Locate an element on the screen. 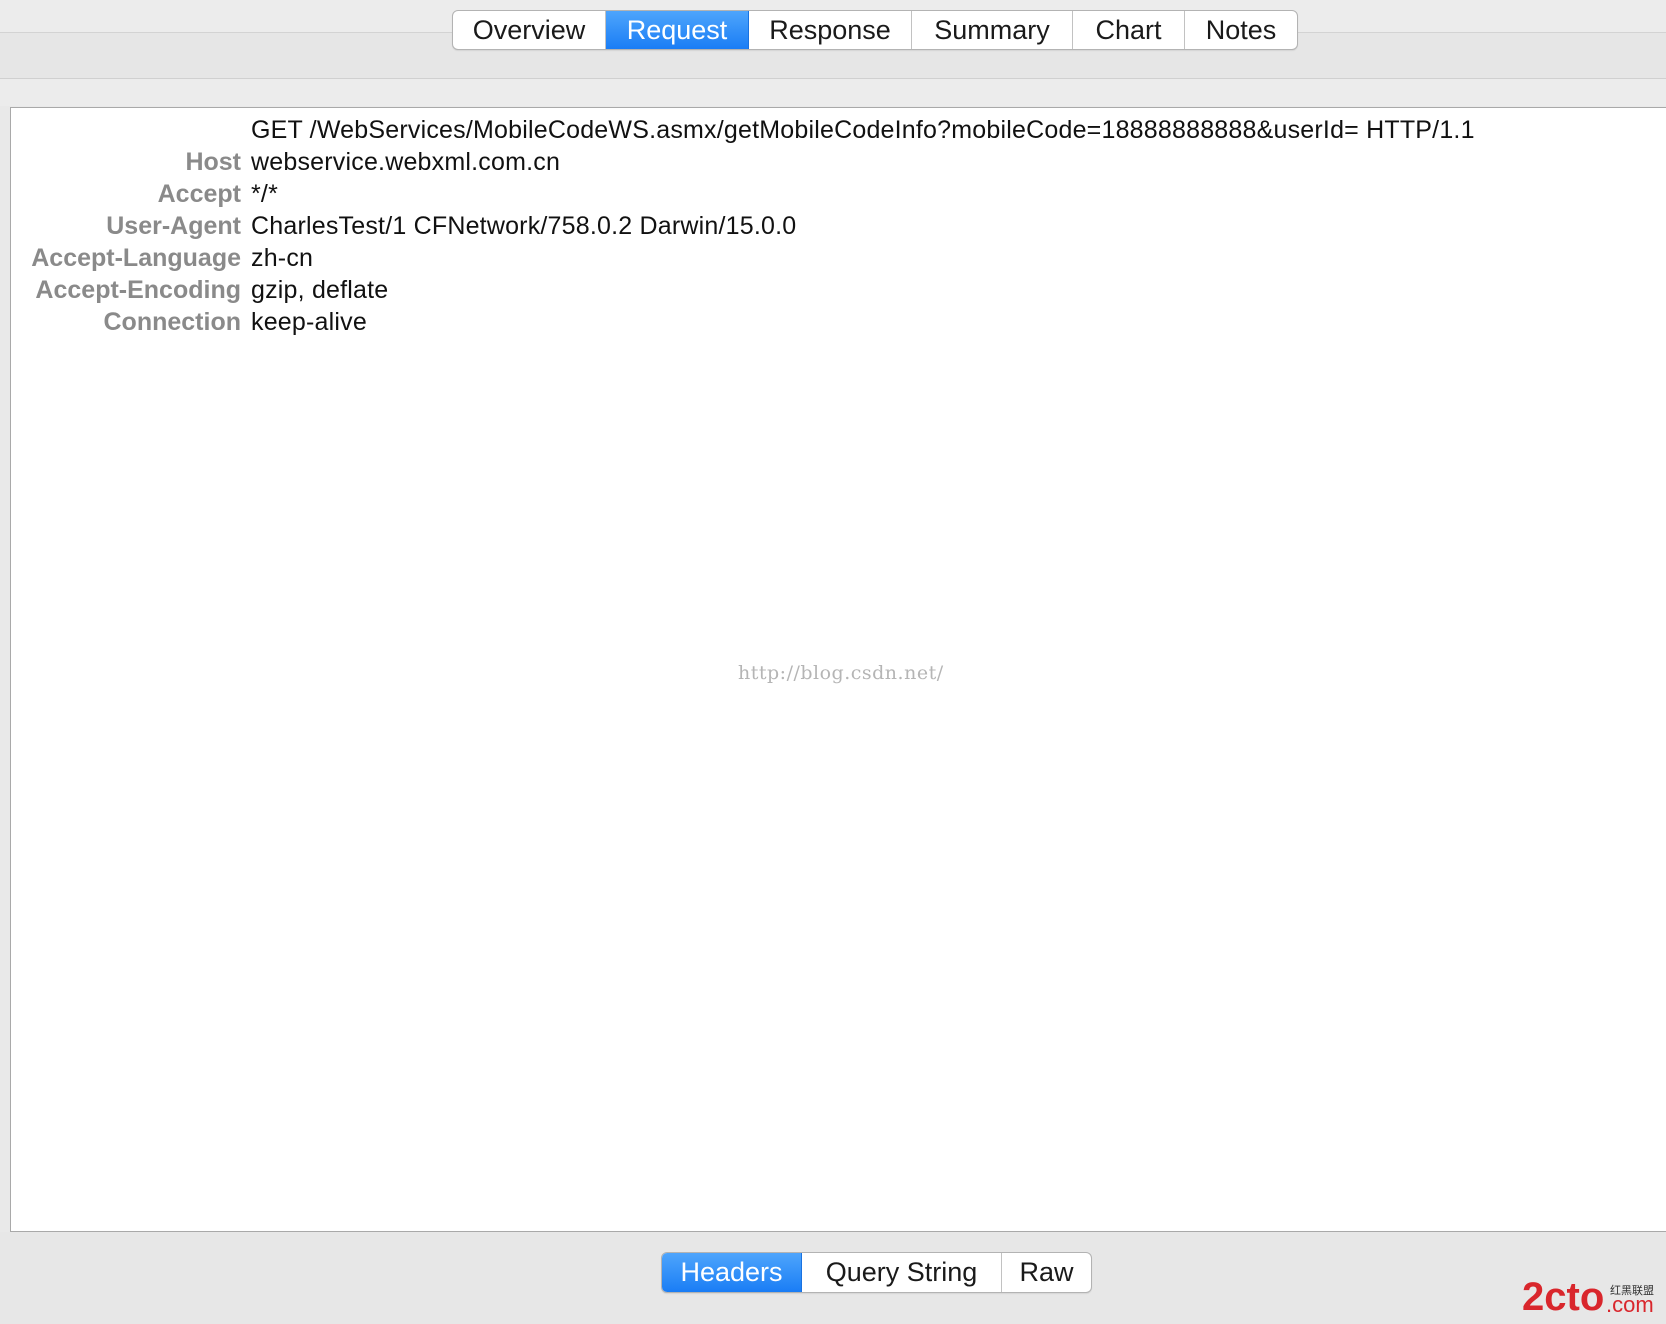 The image size is (1666, 1324). bottom-tab-bar: Headers Query String Raw is located at coordinates (876, 1272).